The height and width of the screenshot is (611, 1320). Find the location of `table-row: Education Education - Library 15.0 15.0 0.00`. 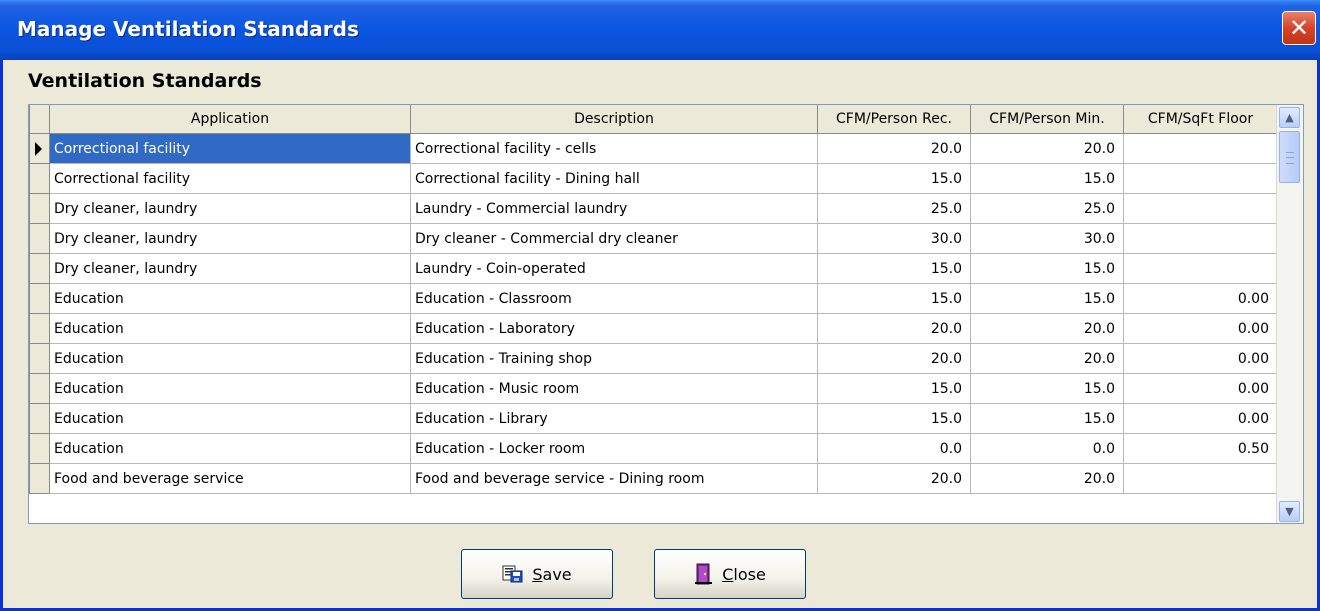

table-row: Education Education - Library 15.0 15.0 0.00 is located at coordinates (653, 418).